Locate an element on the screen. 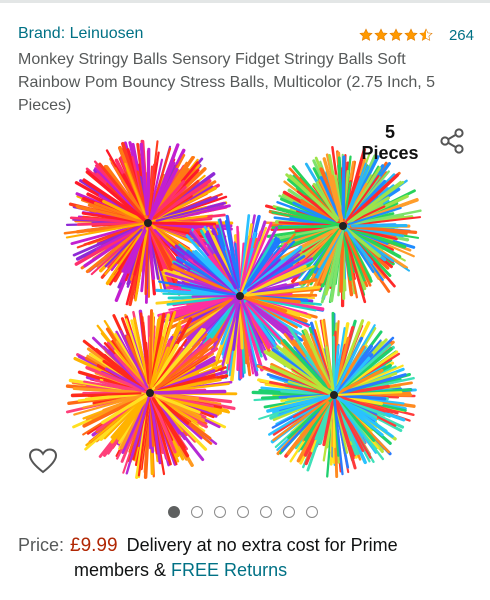 The width and height of the screenshot is (490, 600). delivery-line-2: members & FREE Returns is located at coordinates (248, 570).